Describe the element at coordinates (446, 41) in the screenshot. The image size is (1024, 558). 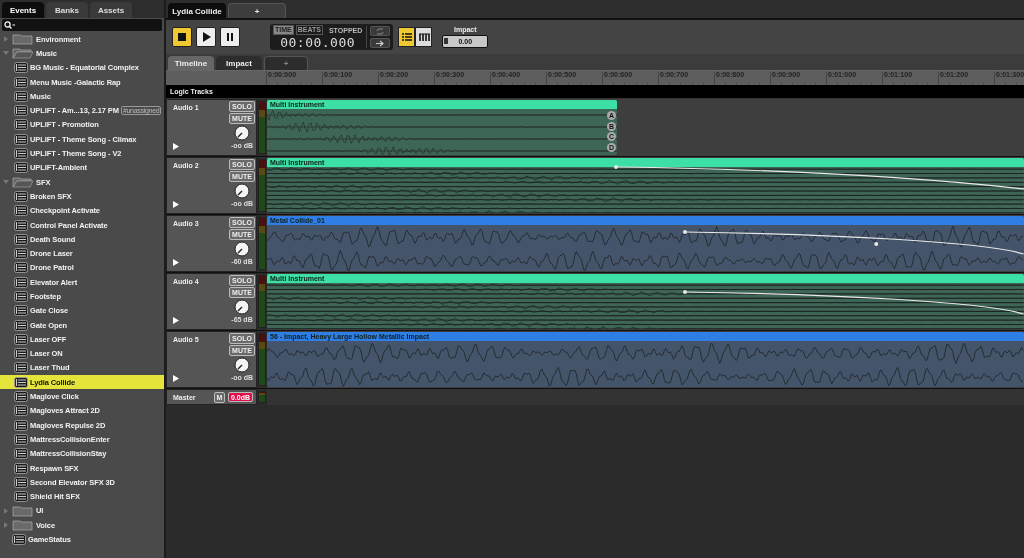
I see `slider-thumb` at that location.